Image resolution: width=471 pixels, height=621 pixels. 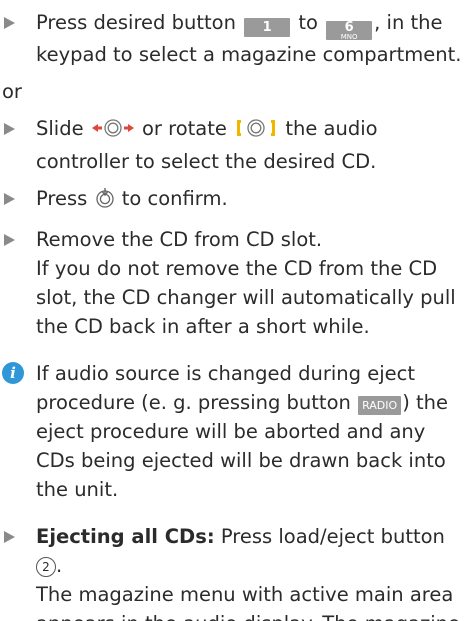 I want to click on rotate-text: or rotate, so click(x=184, y=128).